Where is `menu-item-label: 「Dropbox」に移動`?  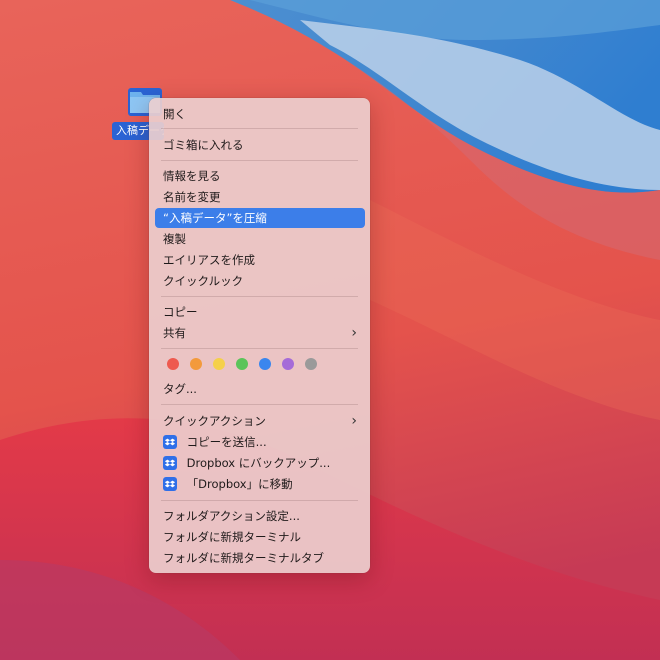 menu-item-label: 「Dropbox」に移動 is located at coordinates (239, 484).